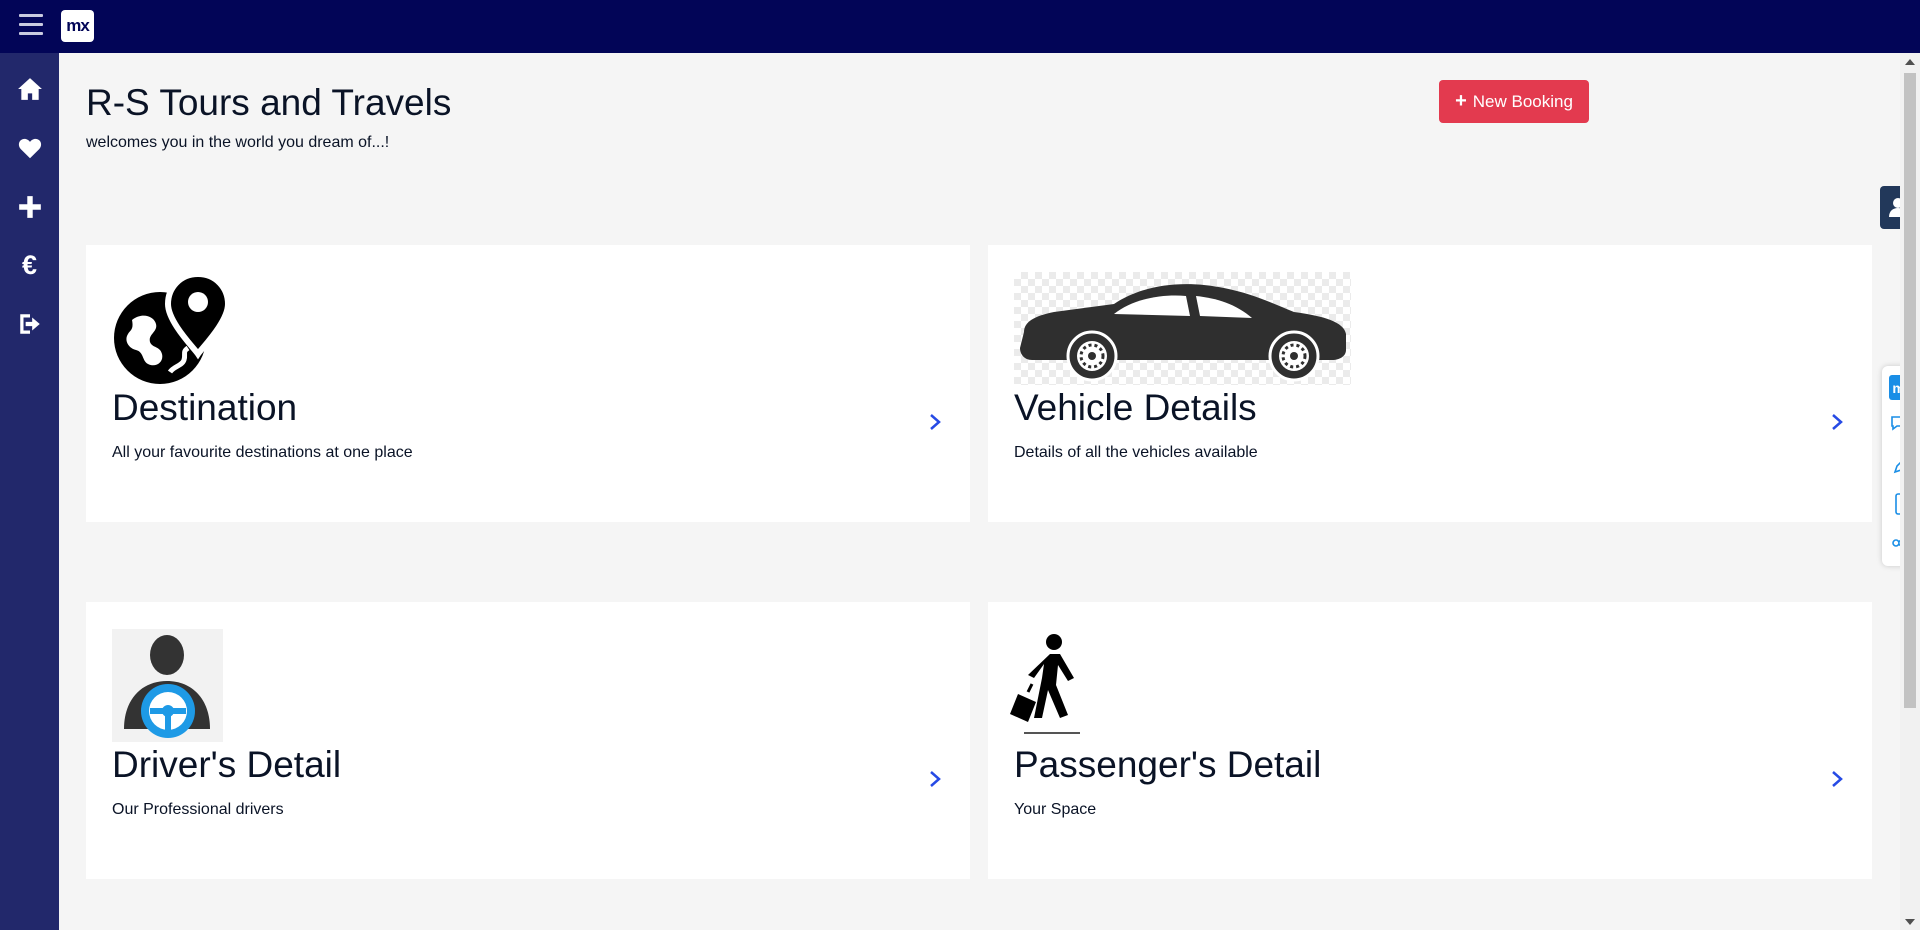  I want to click on passenger-icon, so click(1052, 689).